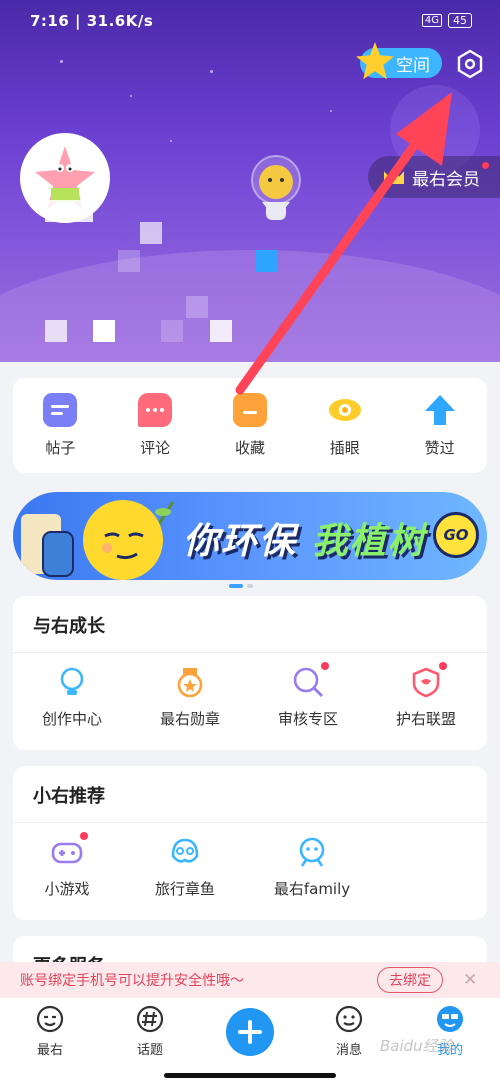 Image resolution: width=500 pixels, height=1084 pixels. What do you see at coordinates (312, 889) in the screenshot?
I see `grid-label: 最右family` at bounding box center [312, 889].